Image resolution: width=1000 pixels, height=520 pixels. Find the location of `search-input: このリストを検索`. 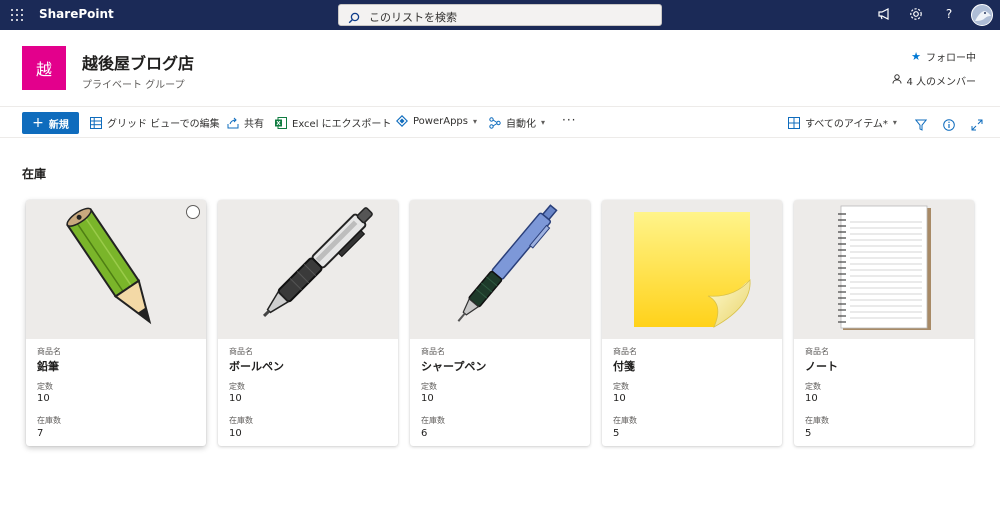

search-input: このリストを検索 is located at coordinates (413, 17).